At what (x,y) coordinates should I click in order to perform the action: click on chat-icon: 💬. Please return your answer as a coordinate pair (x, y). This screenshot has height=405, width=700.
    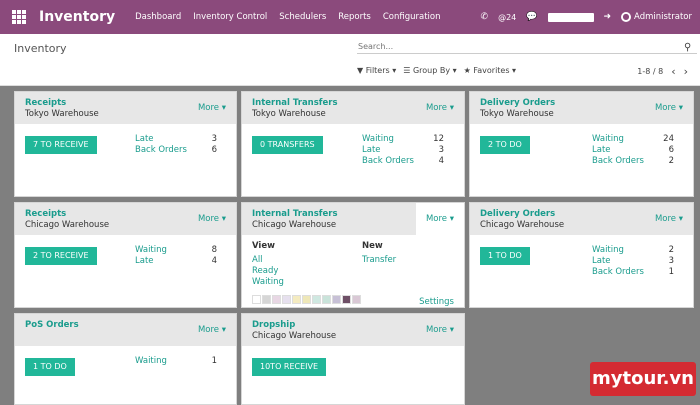
    Looking at the image, I should click on (531, 17).